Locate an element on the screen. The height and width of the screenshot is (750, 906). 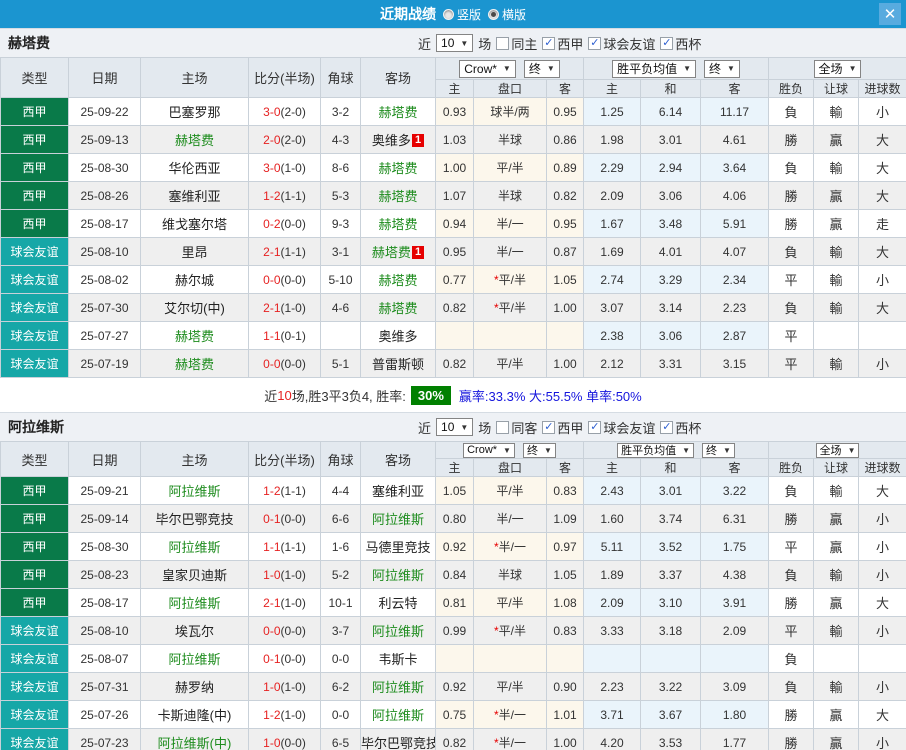
corner-cell: 5-10 is located at coordinates (340, 279).